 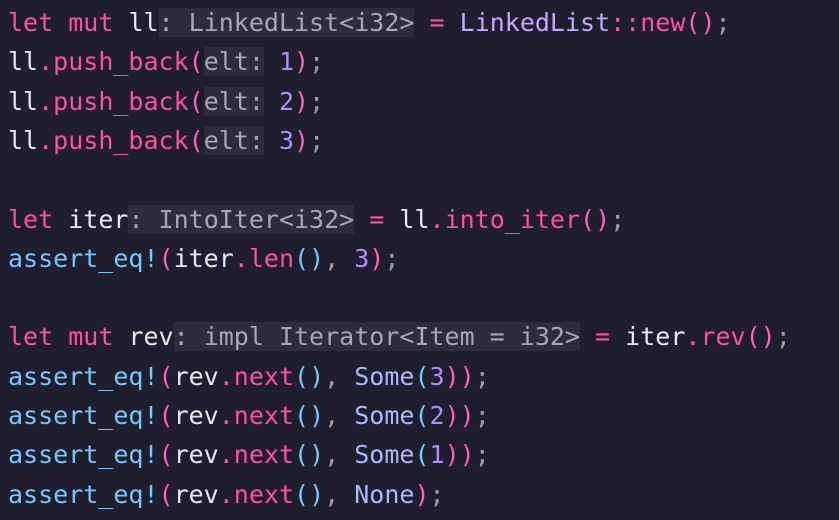 I want to click on code-token: 2, so click(x=286, y=101).